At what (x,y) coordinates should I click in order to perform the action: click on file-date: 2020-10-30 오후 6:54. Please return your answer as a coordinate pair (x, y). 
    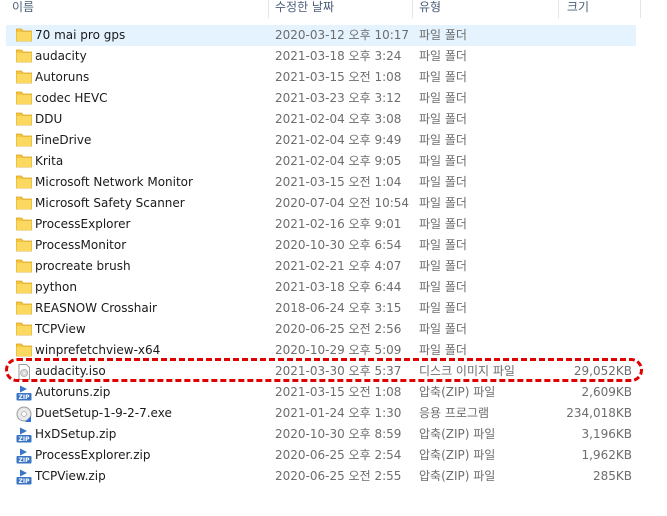
    Looking at the image, I should click on (338, 245).